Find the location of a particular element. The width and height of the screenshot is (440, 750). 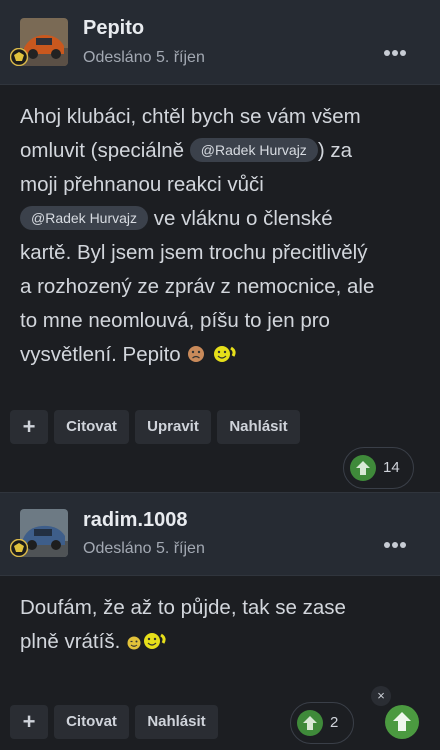

reaction-count: 14 is located at coordinates (391, 467).